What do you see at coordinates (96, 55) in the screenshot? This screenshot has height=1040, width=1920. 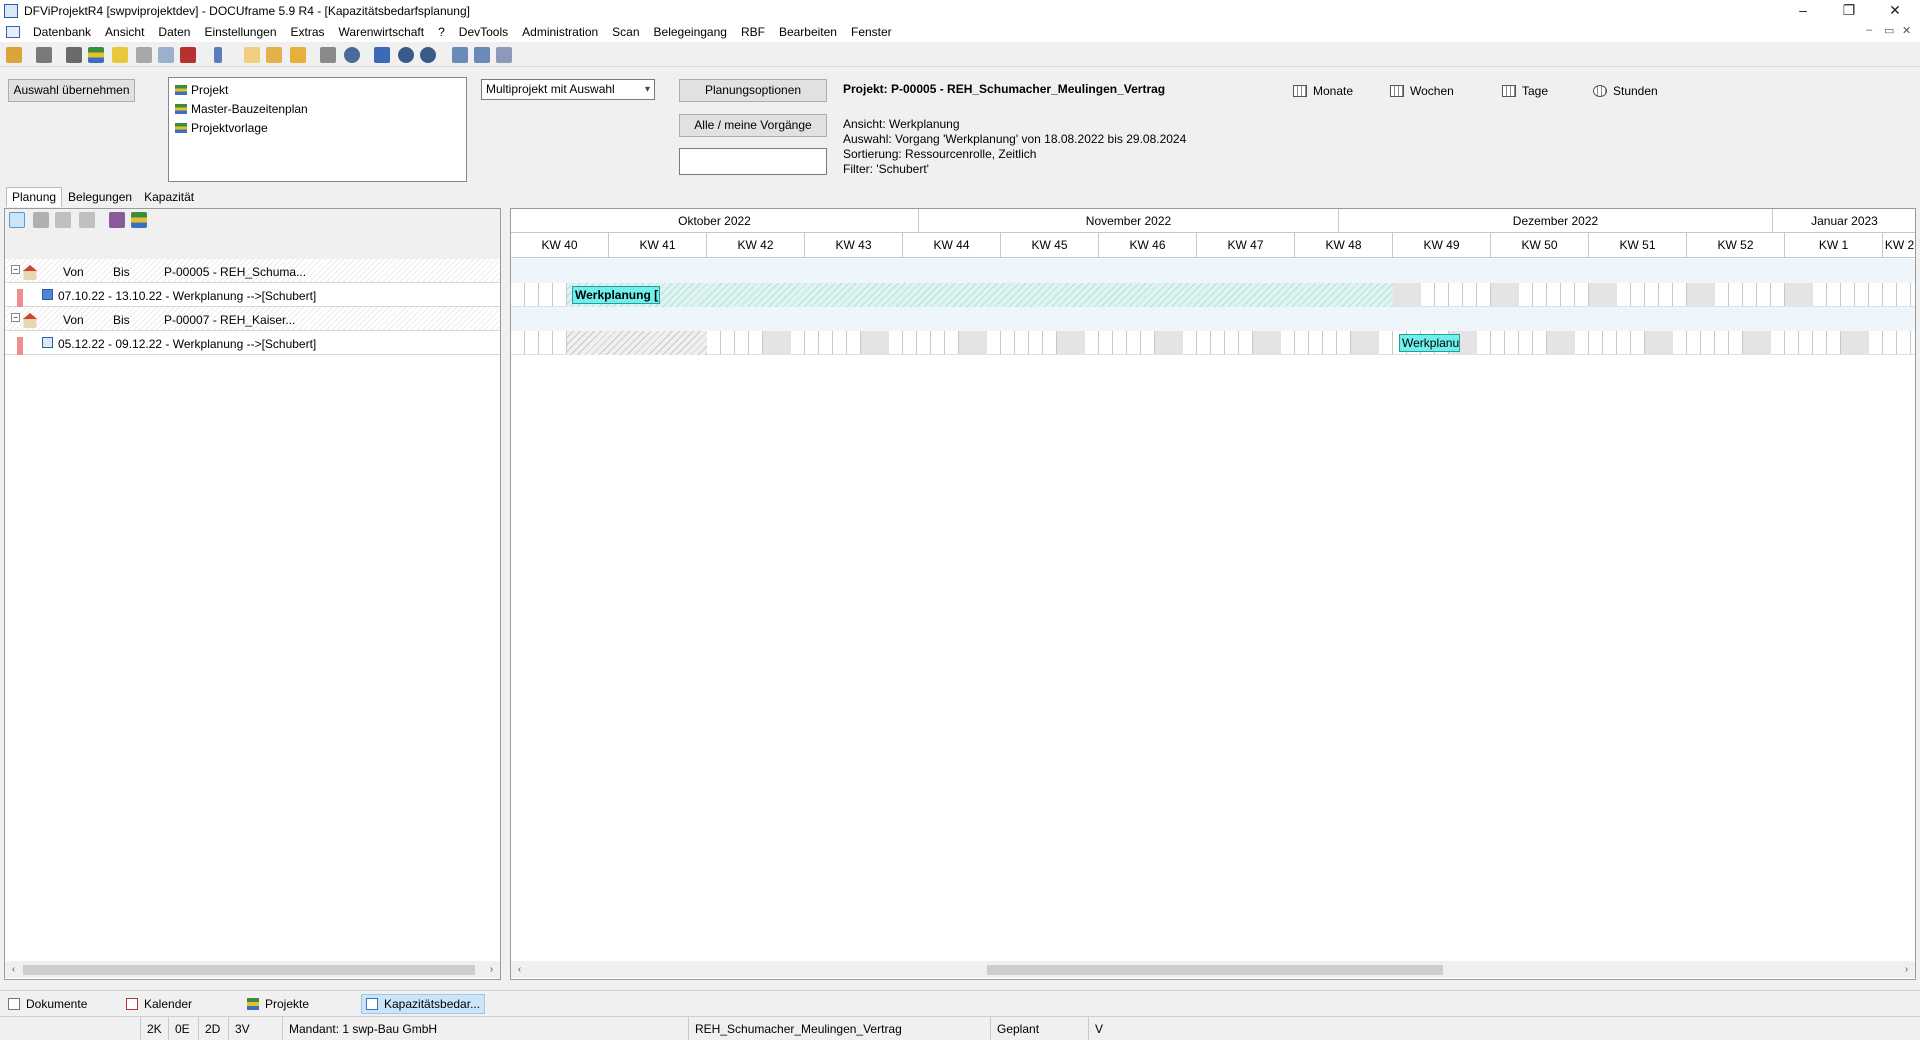 I see `list-icon` at bounding box center [96, 55].